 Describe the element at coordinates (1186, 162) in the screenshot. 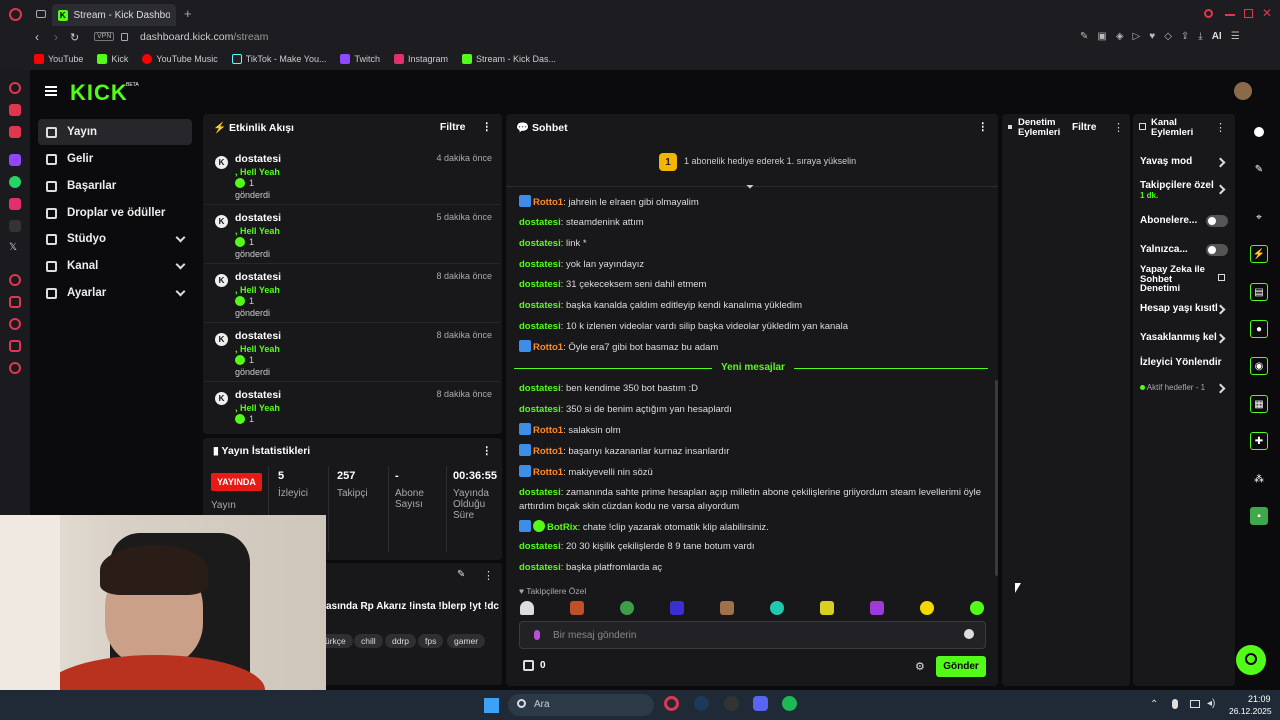

I see `slow-mode-row: Yavaş mod` at that location.